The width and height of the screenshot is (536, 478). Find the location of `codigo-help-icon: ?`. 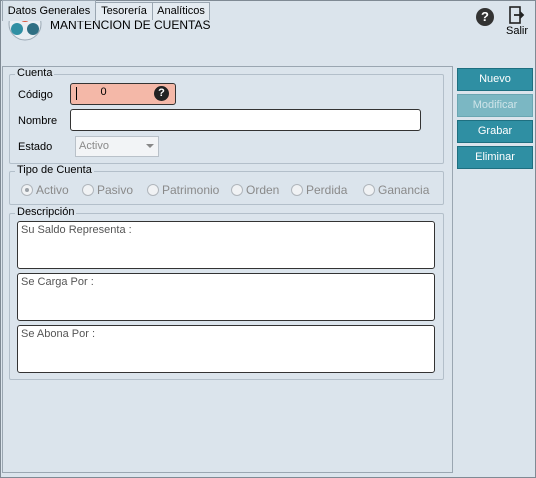

codigo-help-icon: ? is located at coordinates (161, 93).